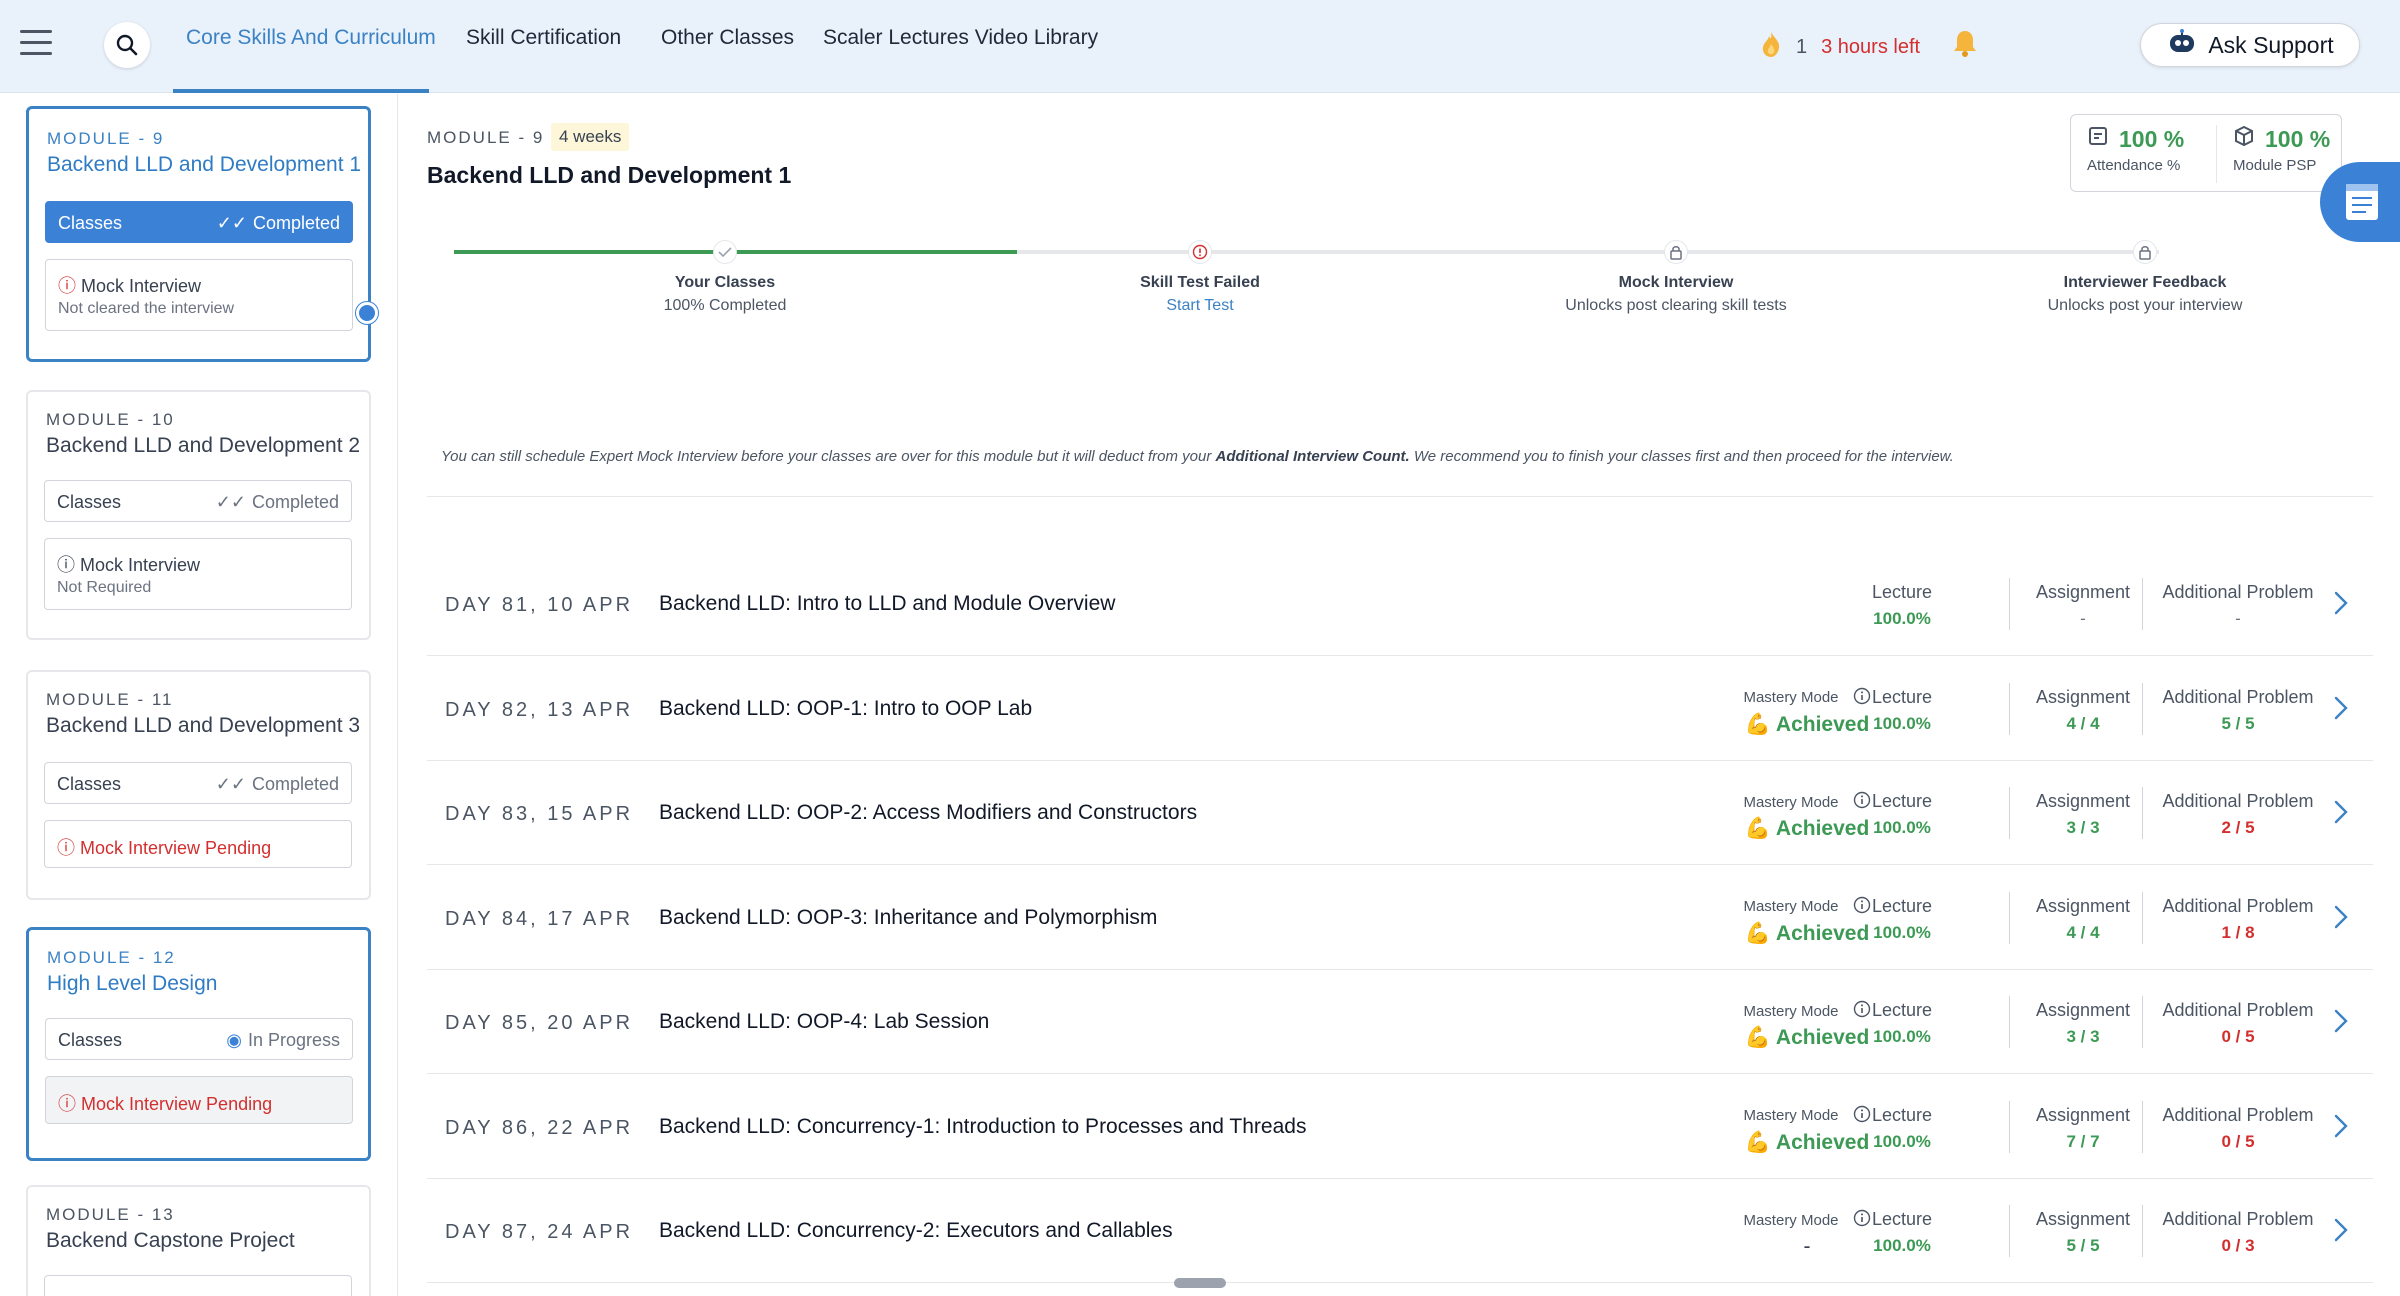  Describe the element at coordinates (539, 1232) in the screenshot. I see `day-date: DAY 87, 24 APR` at that location.